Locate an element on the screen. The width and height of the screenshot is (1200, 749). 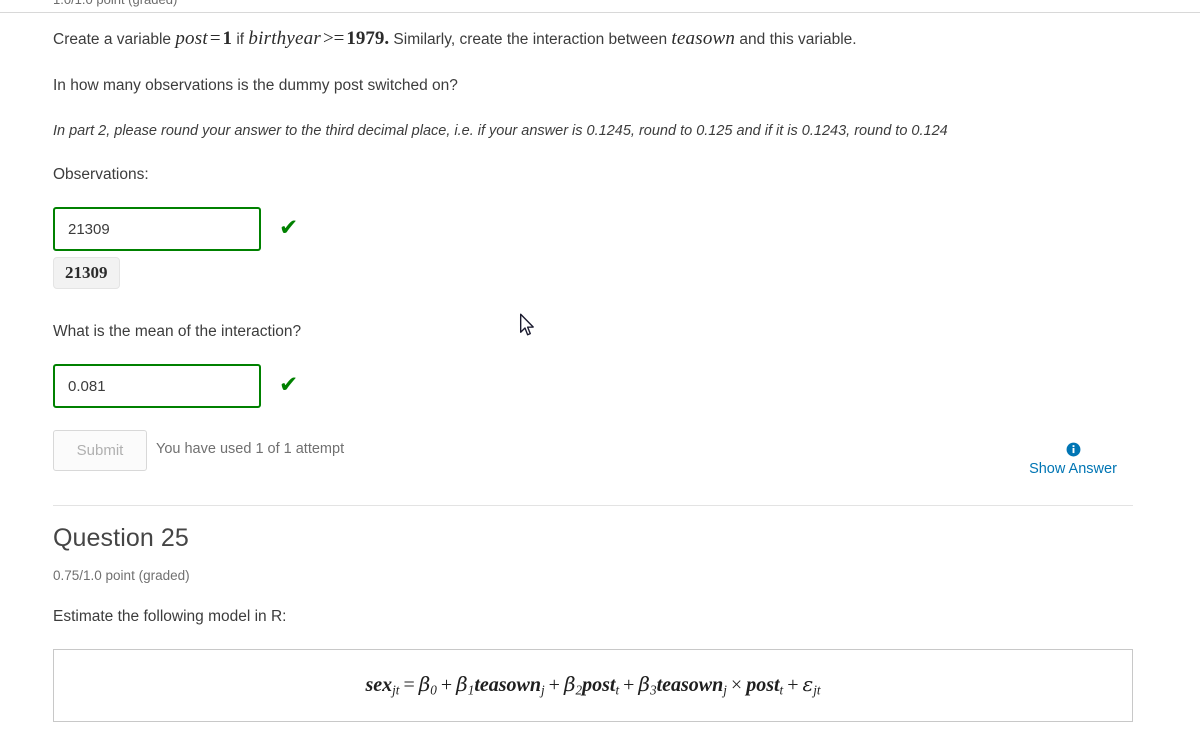
prompt-estimate-model: Estimate the following model in R: is located at coordinates (170, 616).